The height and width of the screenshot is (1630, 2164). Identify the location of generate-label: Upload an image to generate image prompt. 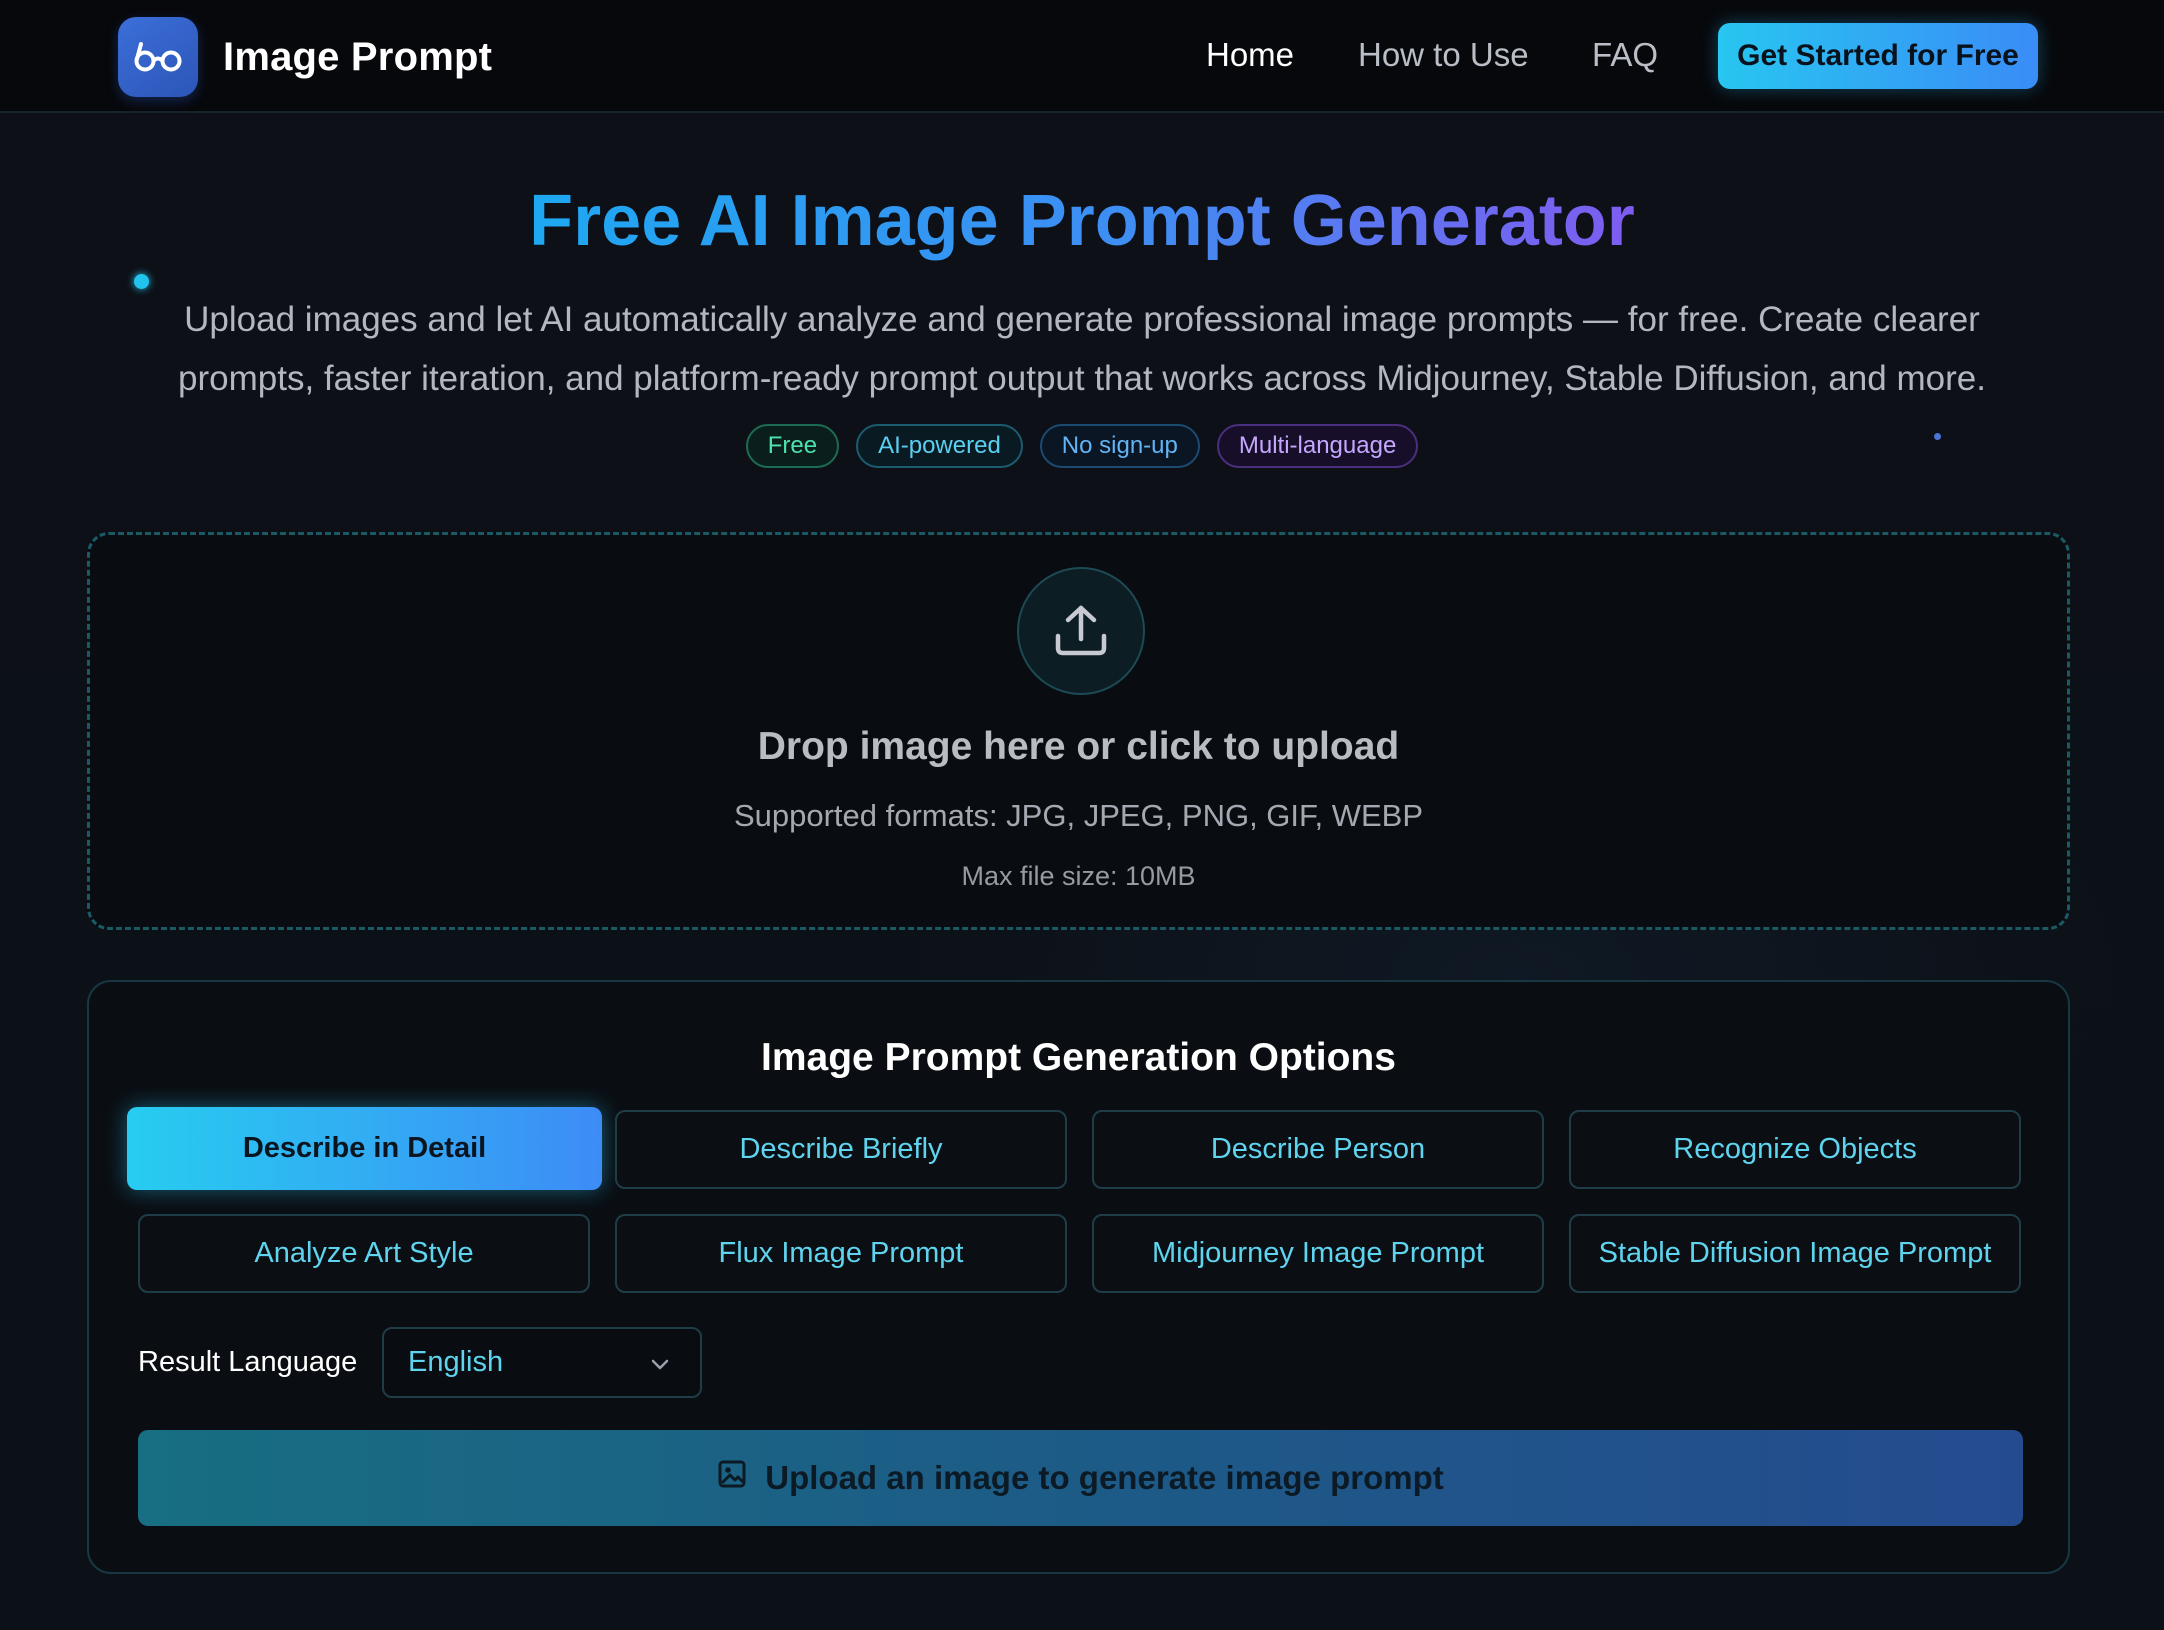
(1104, 1477).